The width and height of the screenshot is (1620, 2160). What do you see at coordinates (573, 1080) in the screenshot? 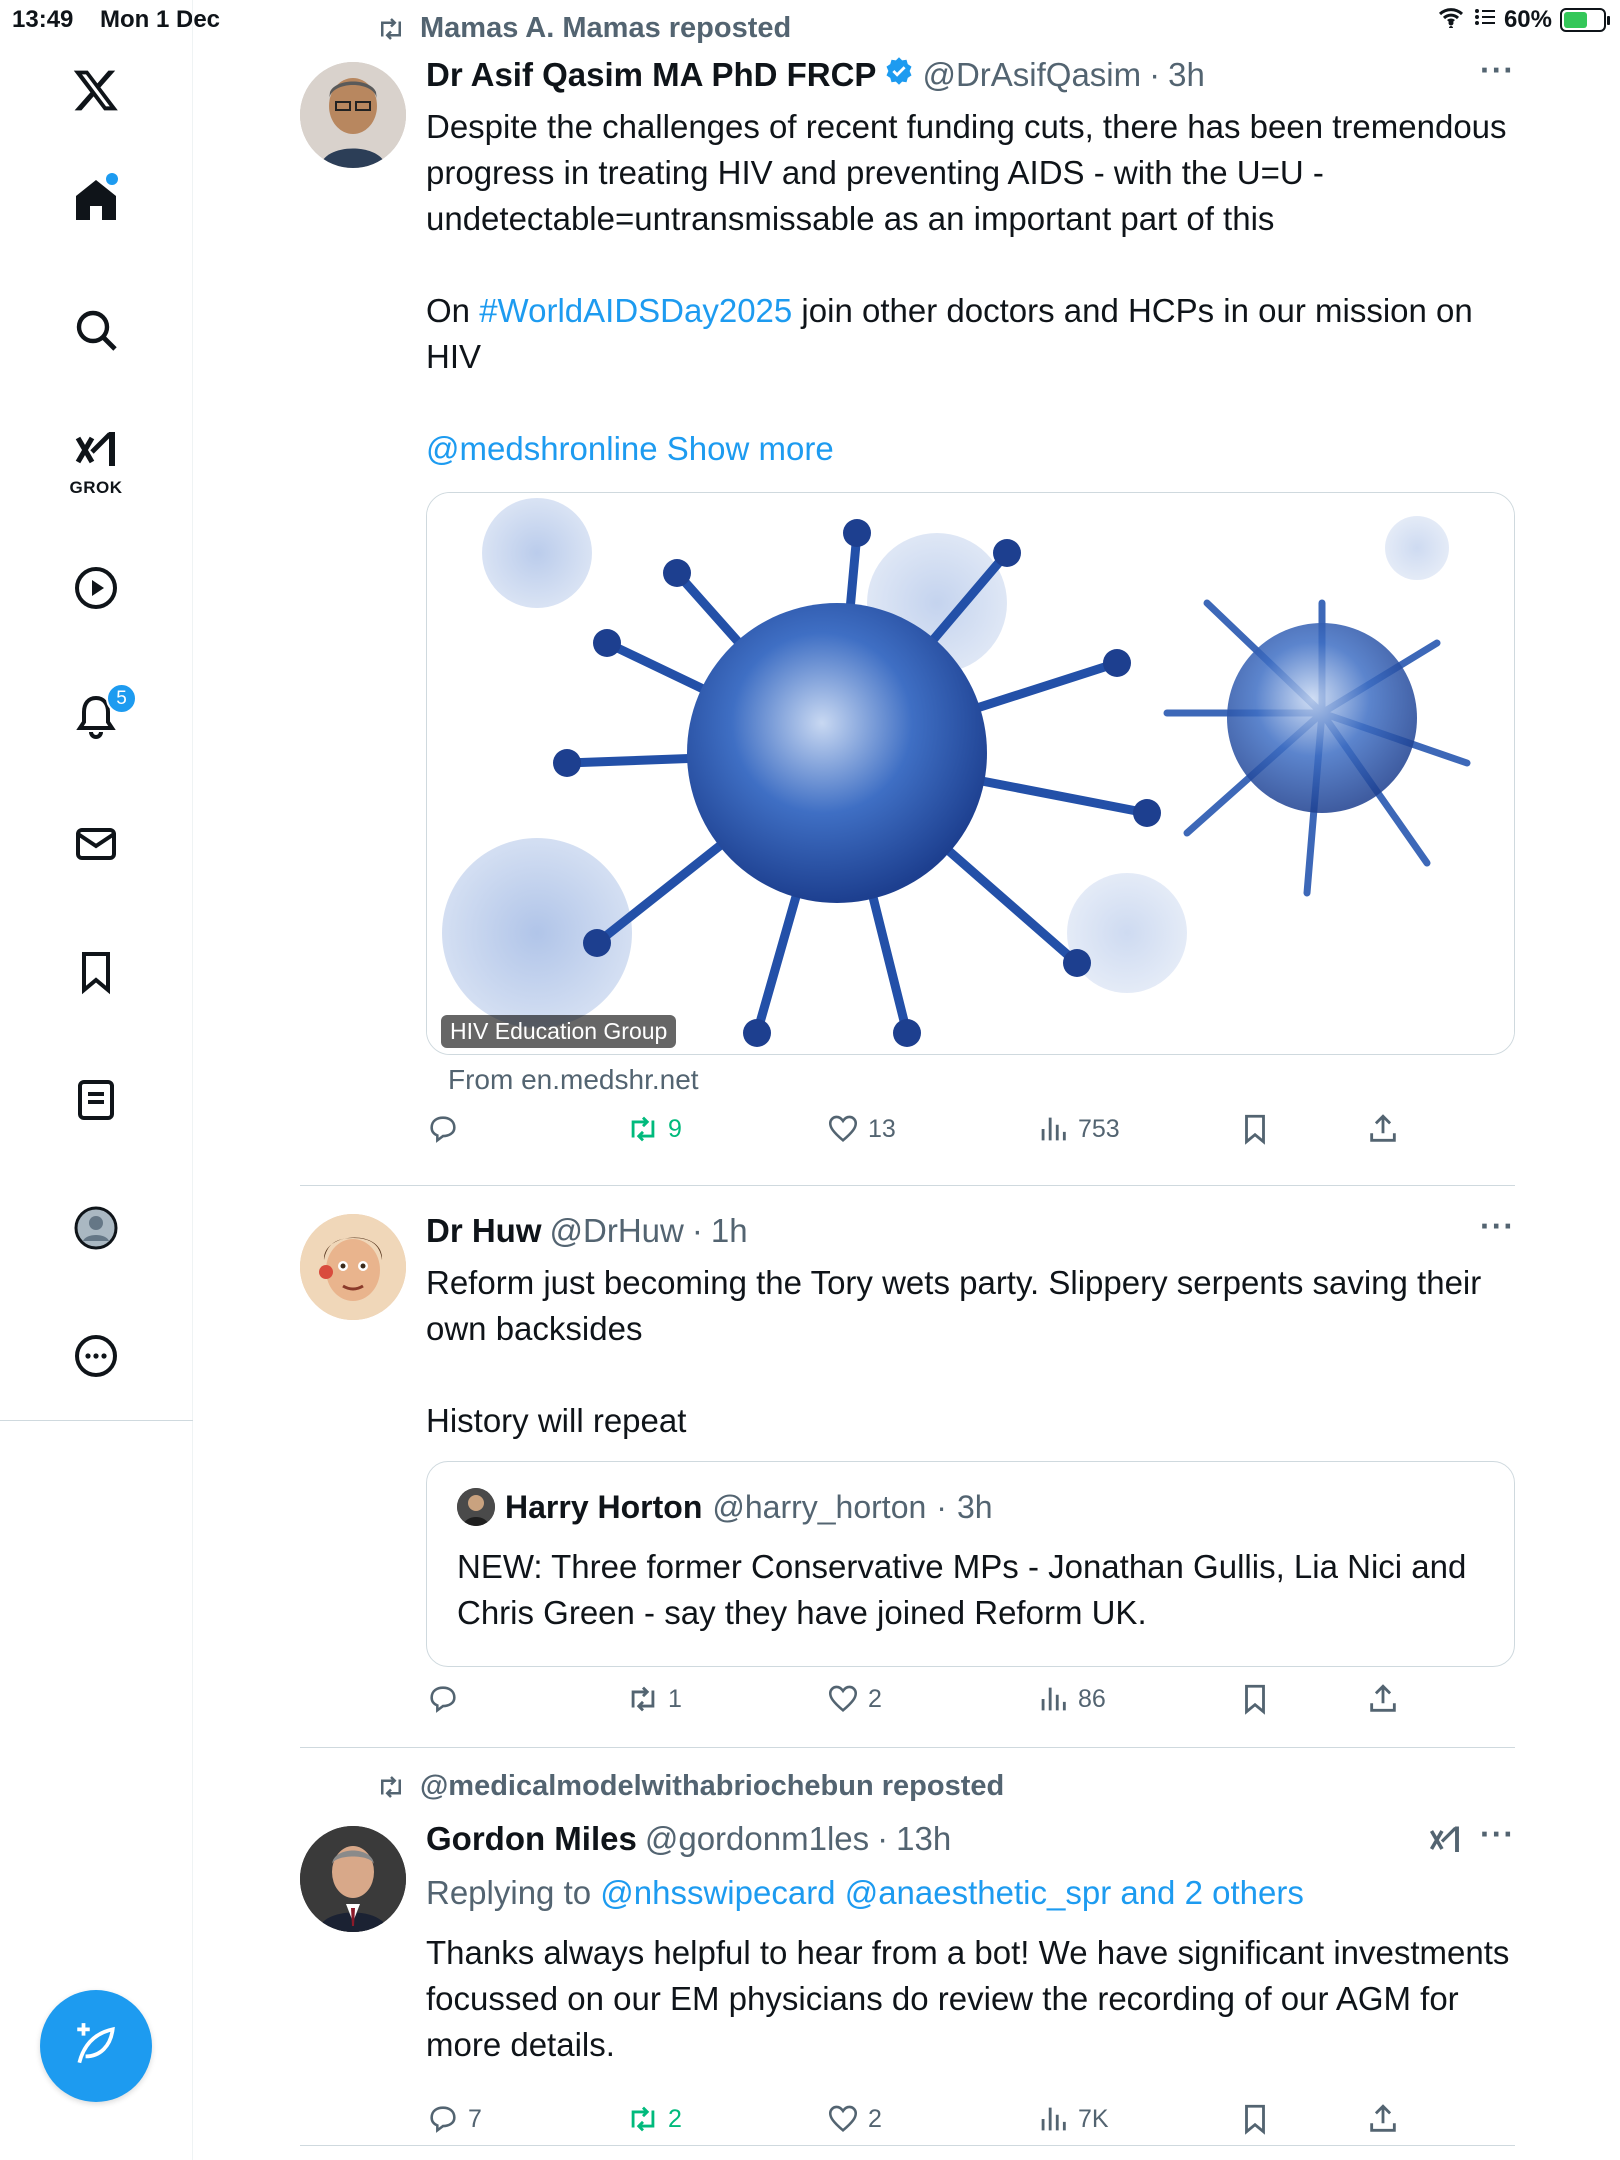
I see `link-source-domain: From en.medshr.net` at bounding box center [573, 1080].